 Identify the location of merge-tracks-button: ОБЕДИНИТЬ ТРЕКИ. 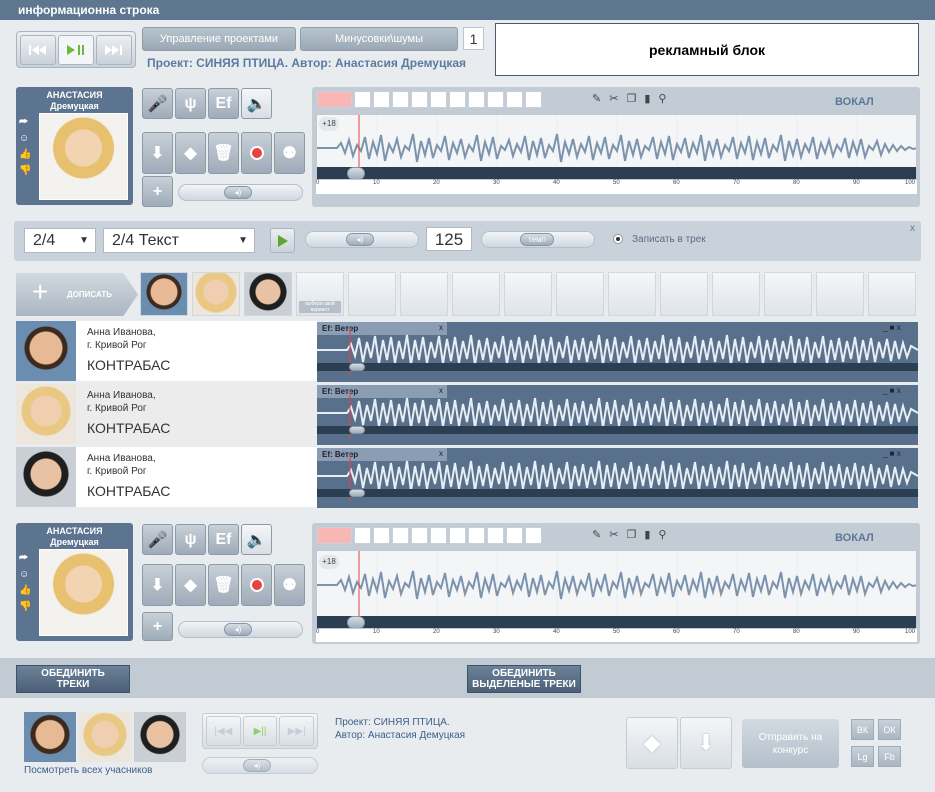
(73, 679).